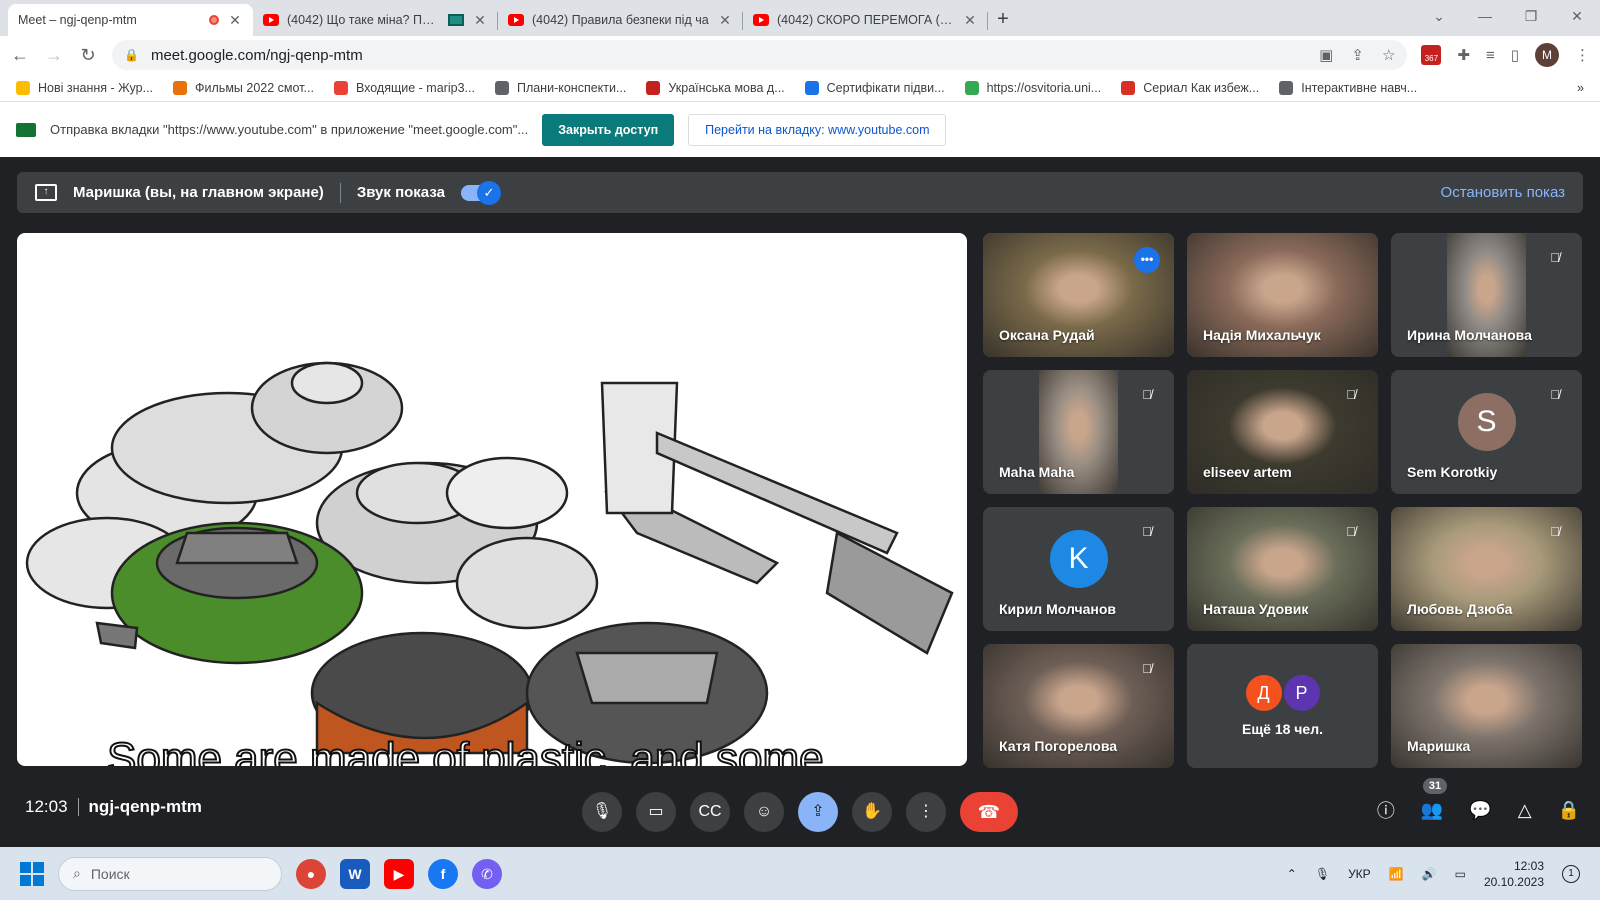 Image resolution: width=1600 pixels, height=900 pixels. What do you see at coordinates (1439, 16) in the screenshot?
I see `tab-search-icon: ⌄` at bounding box center [1439, 16].